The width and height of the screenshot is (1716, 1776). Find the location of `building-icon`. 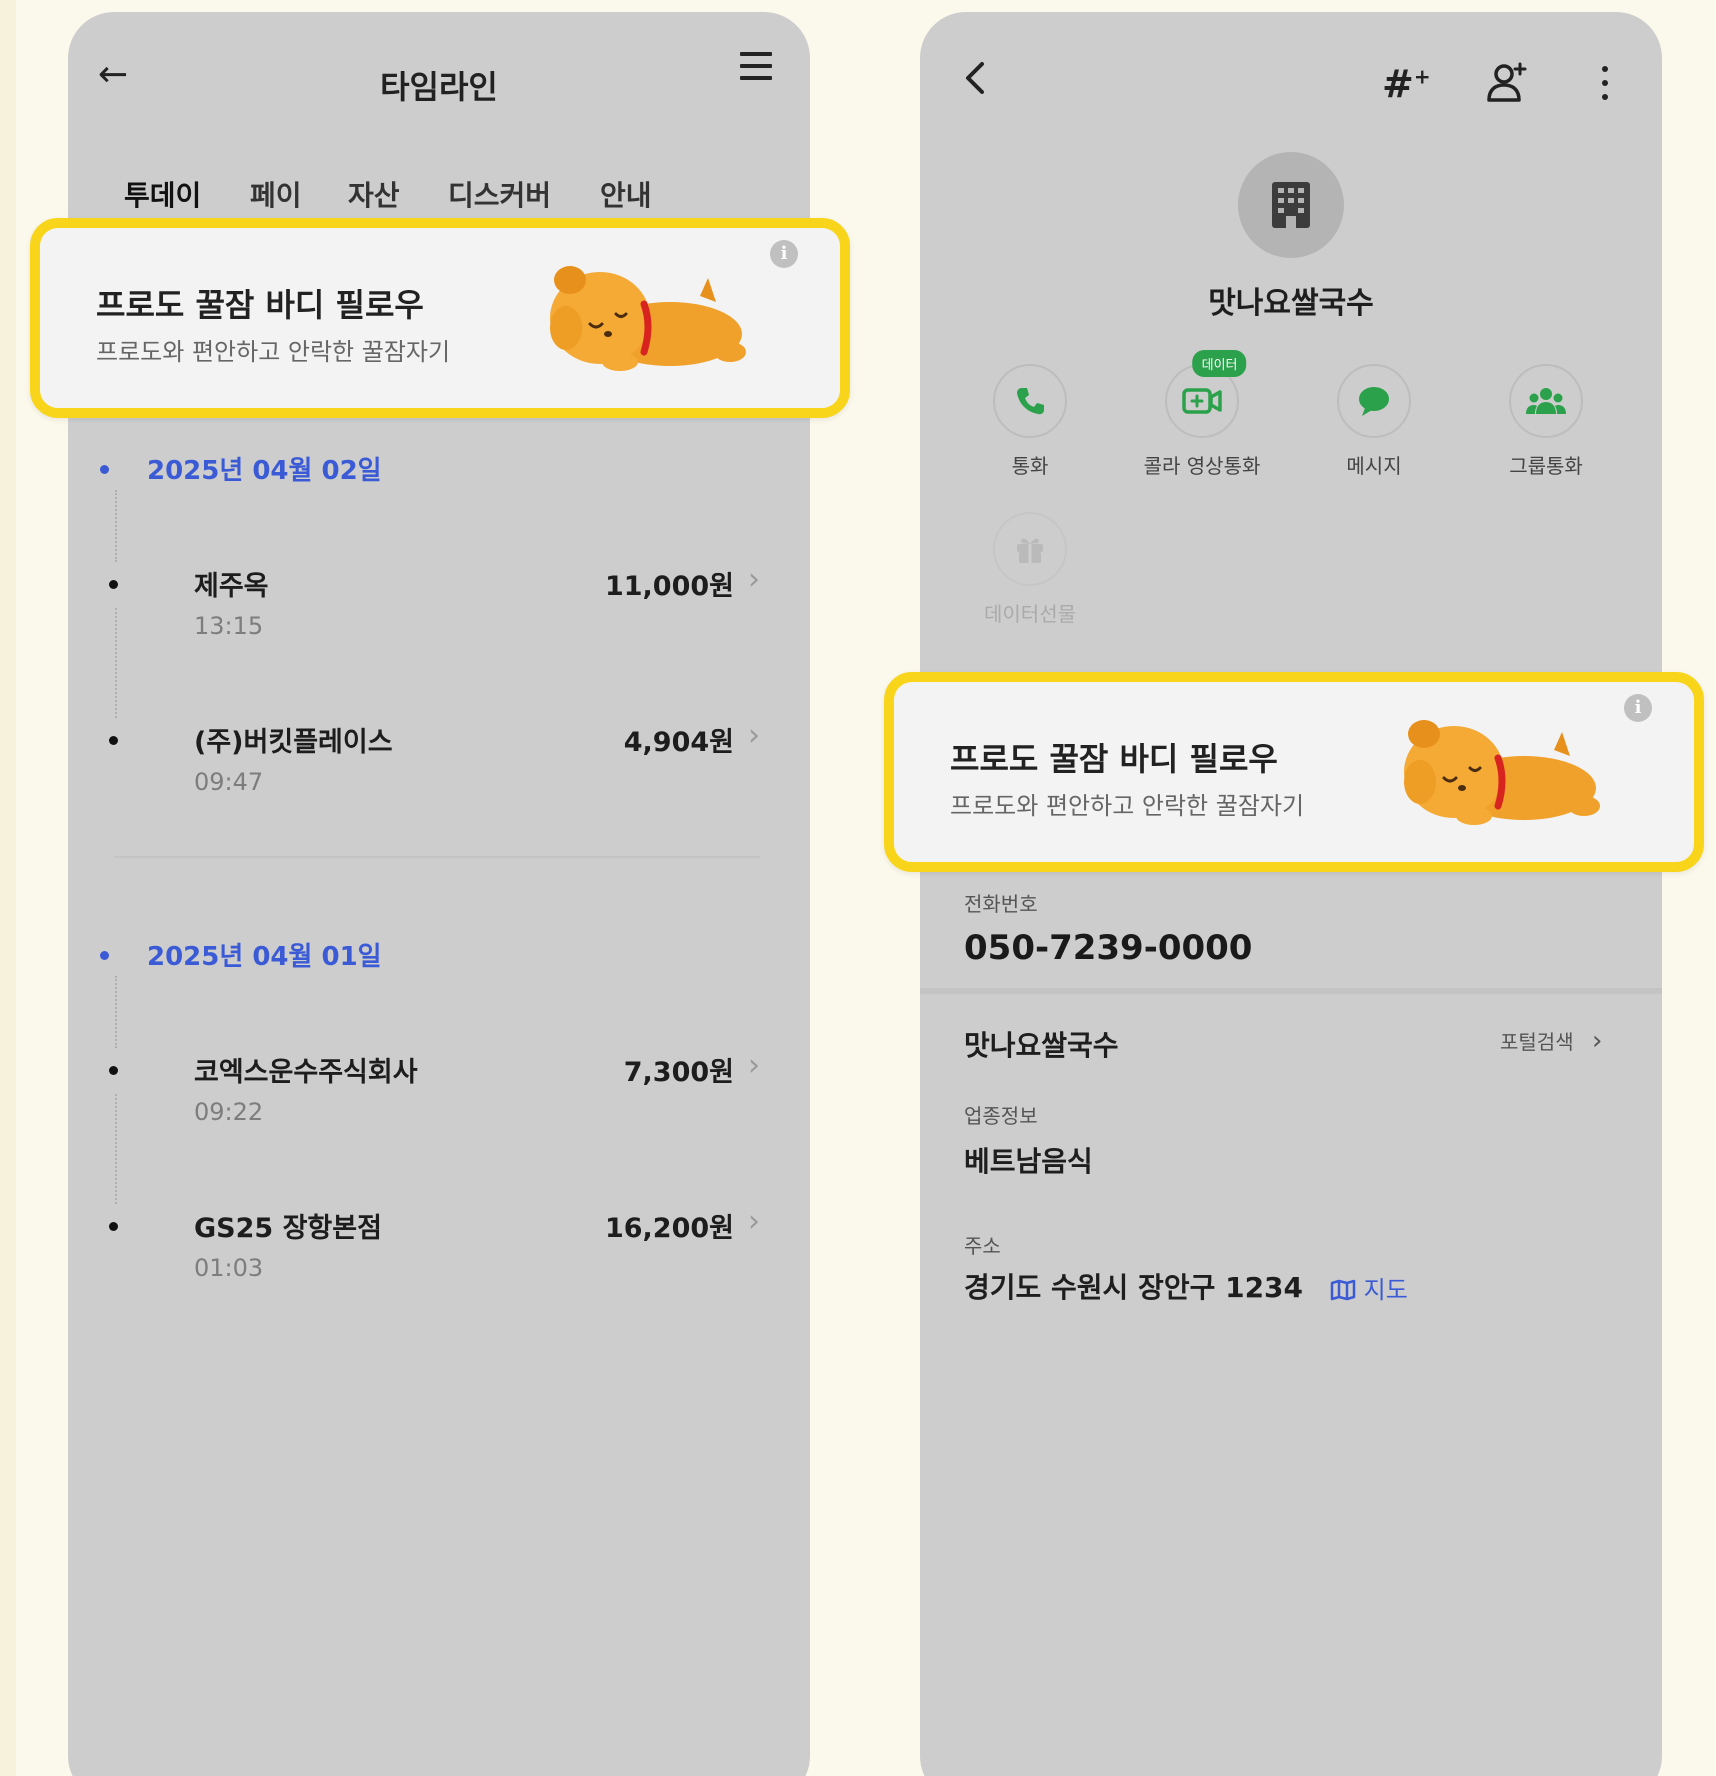

building-icon is located at coordinates (1291, 205).